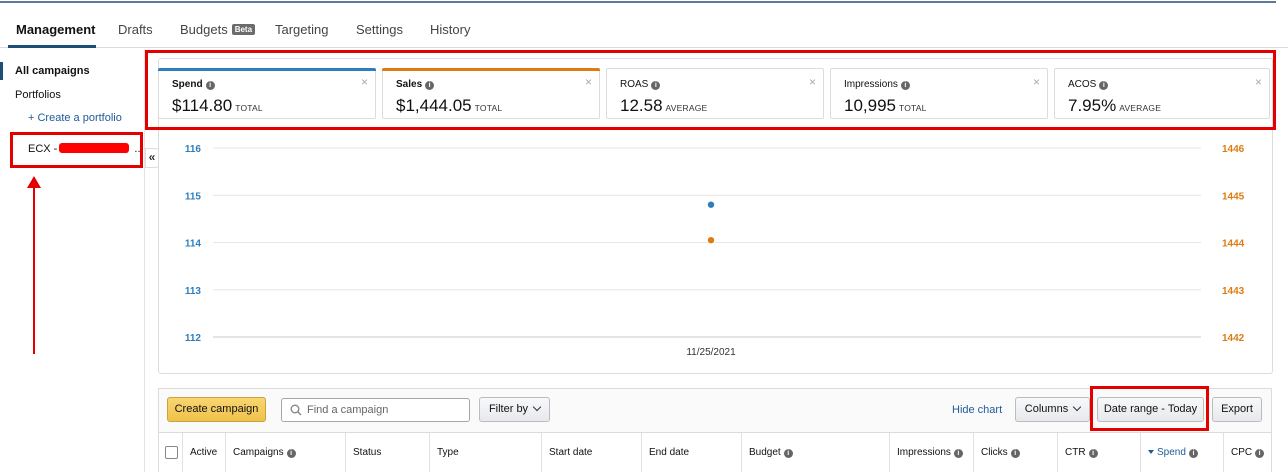 The width and height of the screenshot is (1288, 472). Describe the element at coordinates (52, 46) in the screenshot. I see `active-tab-indicator` at that location.